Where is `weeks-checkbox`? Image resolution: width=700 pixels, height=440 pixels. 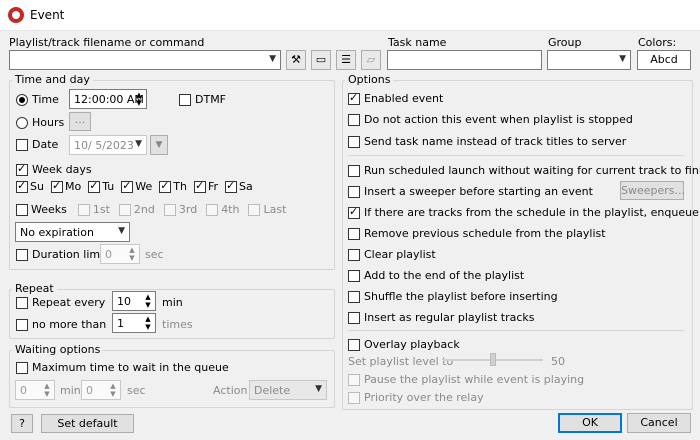
weeks-checkbox is located at coordinates (22, 209).